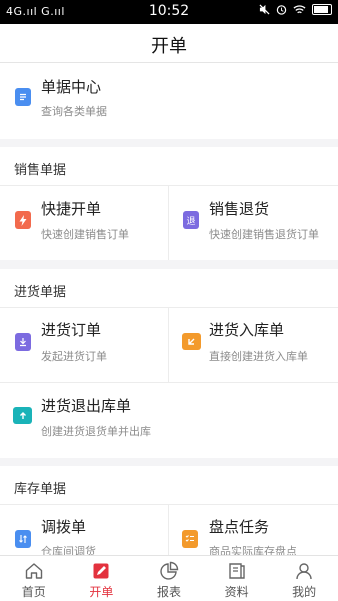 This screenshot has width=338, height=601. What do you see at coordinates (169, 166) in the screenshot?
I see `section-header-sales: 销售单据` at bounding box center [169, 166].